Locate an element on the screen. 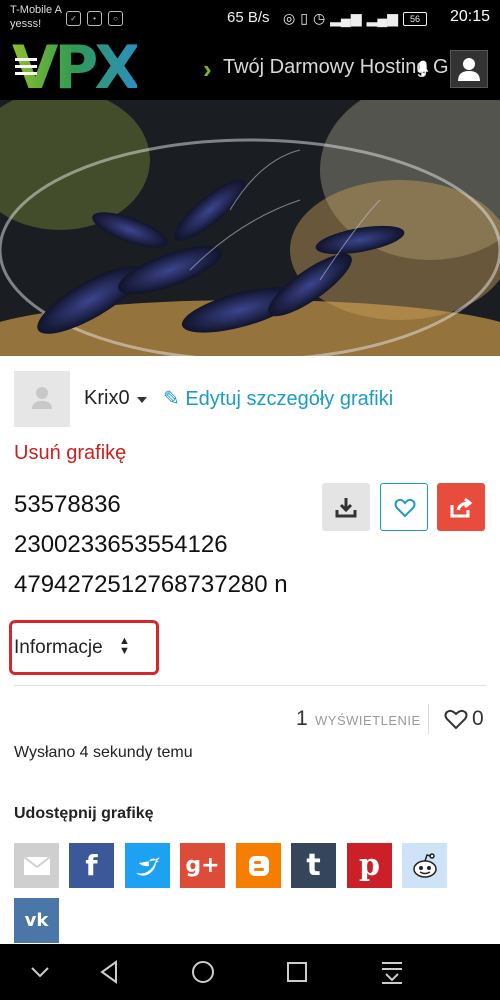 This screenshot has height=1000, width=500. email-icon is located at coordinates (36, 865).